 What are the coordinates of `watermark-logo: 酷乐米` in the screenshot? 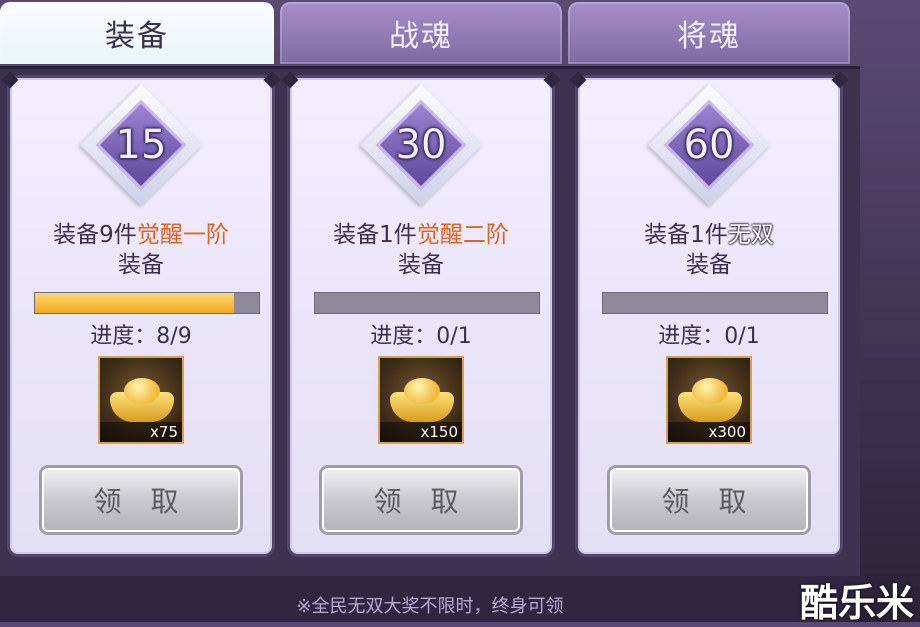 It's located at (856, 603).